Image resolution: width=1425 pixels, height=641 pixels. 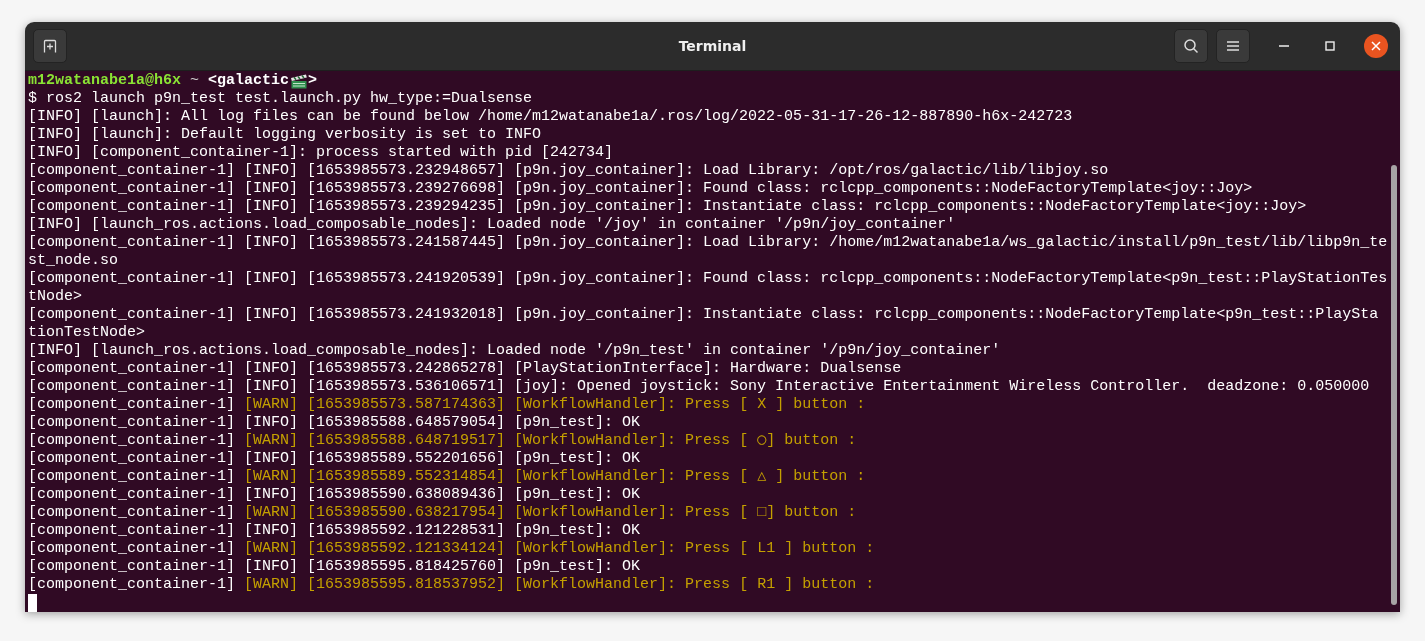 What do you see at coordinates (285, 135) in the screenshot?
I see `log-line: [INFO] [launch]: Default logging verbosity is set to INFO` at bounding box center [285, 135].